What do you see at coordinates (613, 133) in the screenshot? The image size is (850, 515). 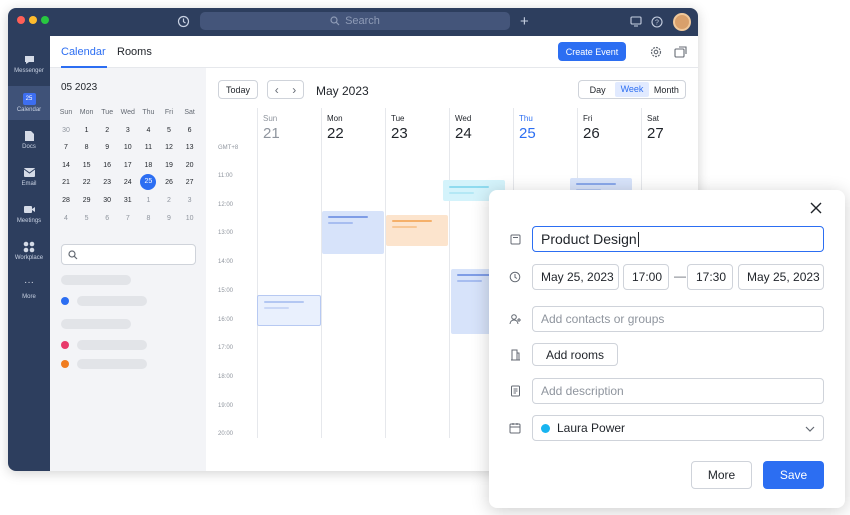 I see `day-date: 26` at bounding box center [613, 133].